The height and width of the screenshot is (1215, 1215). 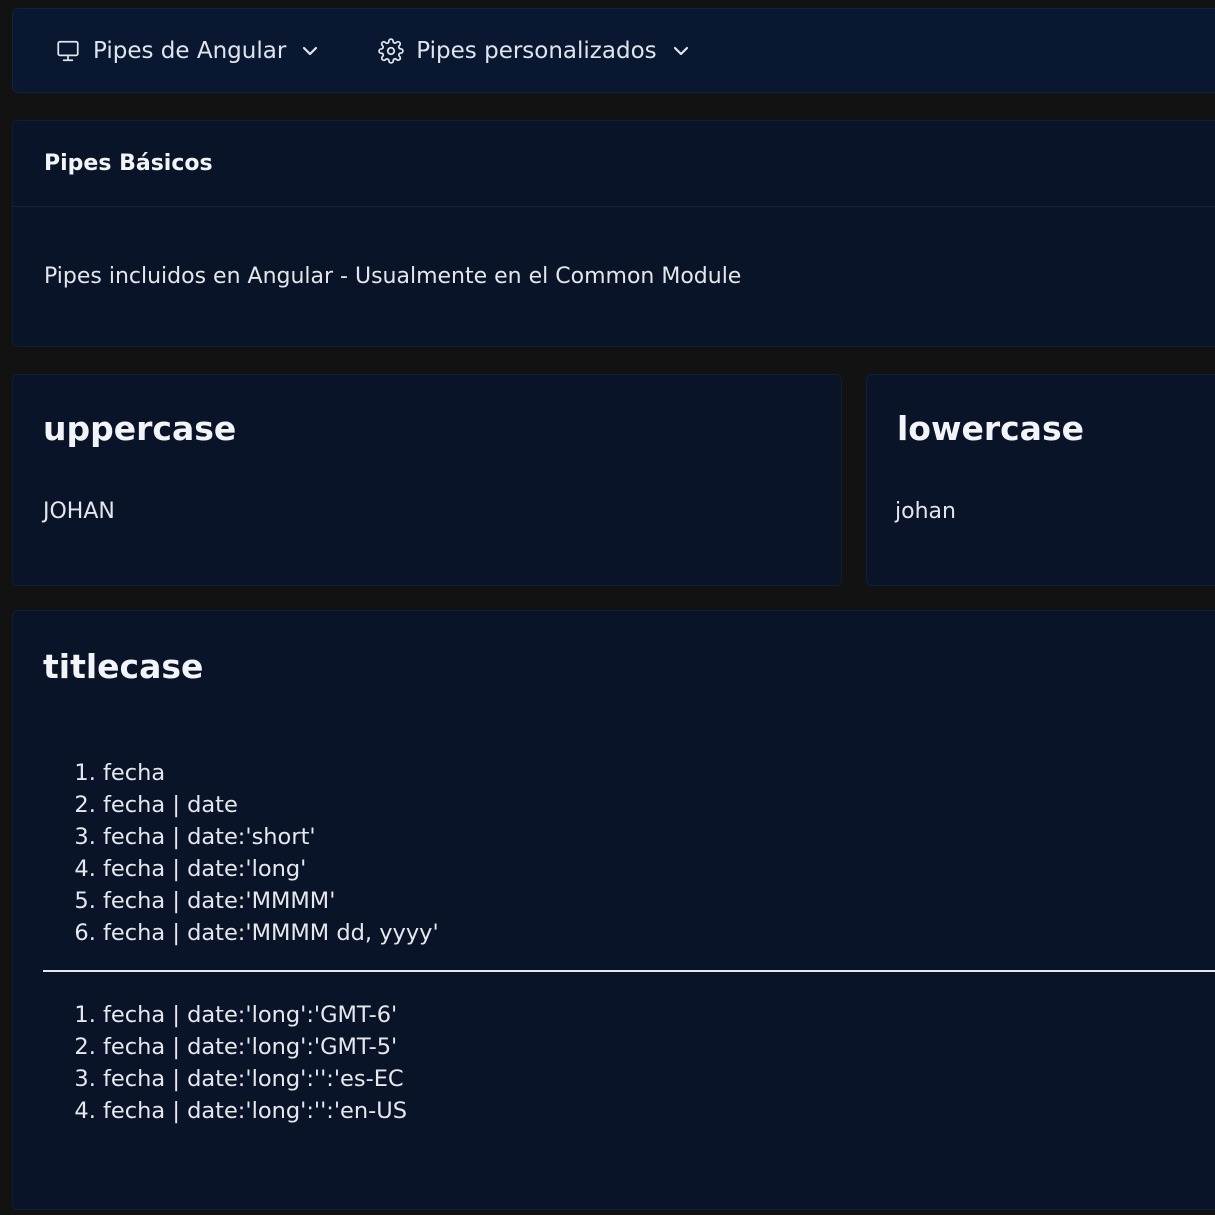 What do you see at coordinates (614, 164) in the screenshot?
I see `basics-panel-header: Pipes Básicos` at bounding box center [614, 164].